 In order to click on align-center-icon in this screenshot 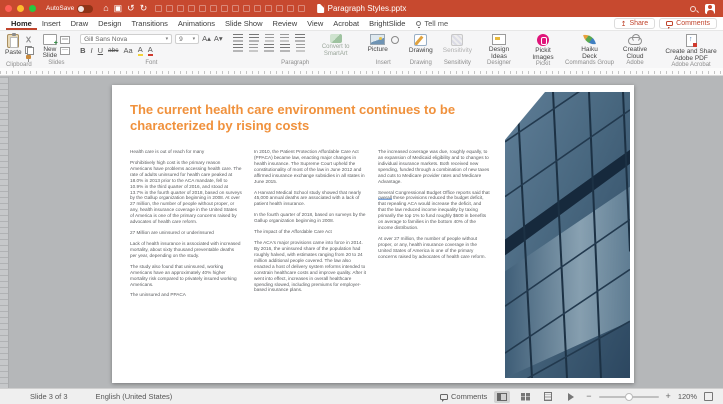, I will do `click(253, 48)`.